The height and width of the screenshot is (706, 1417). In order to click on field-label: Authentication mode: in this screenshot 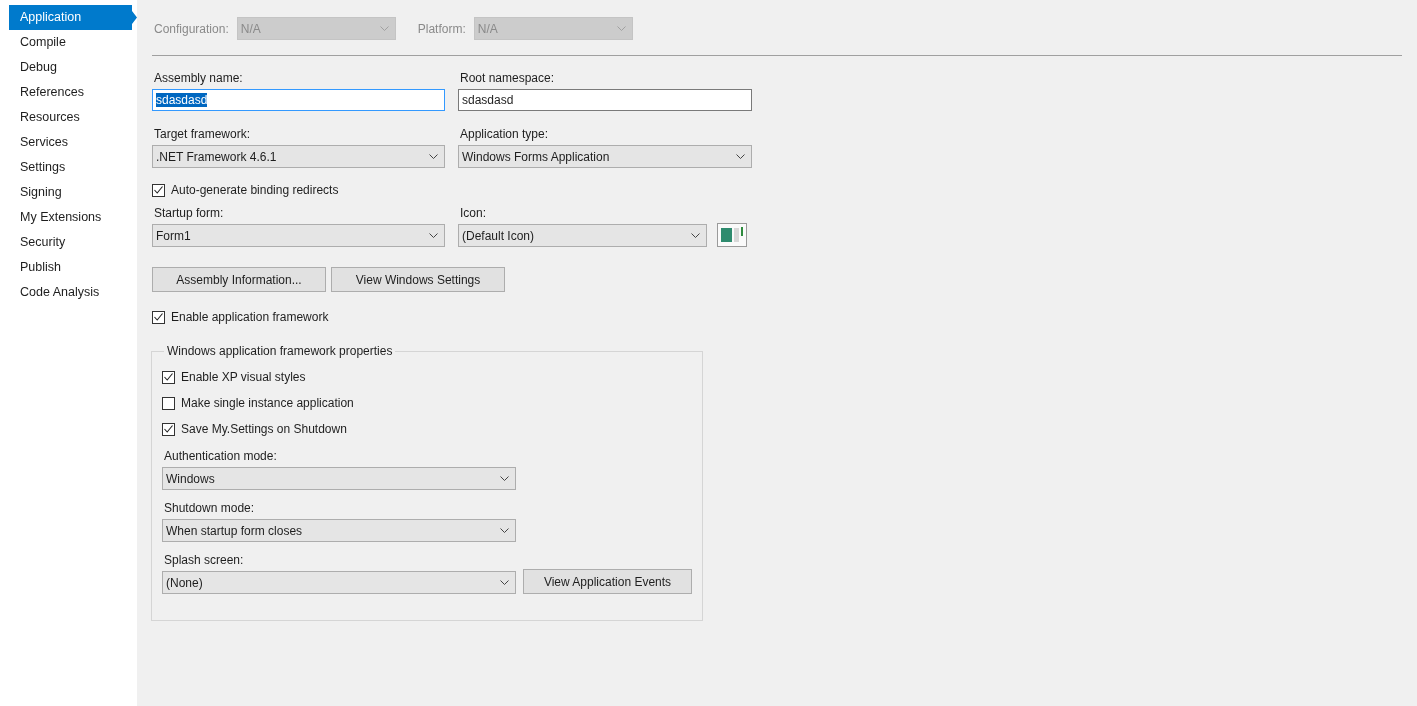, I will do `click(220, 456)`.